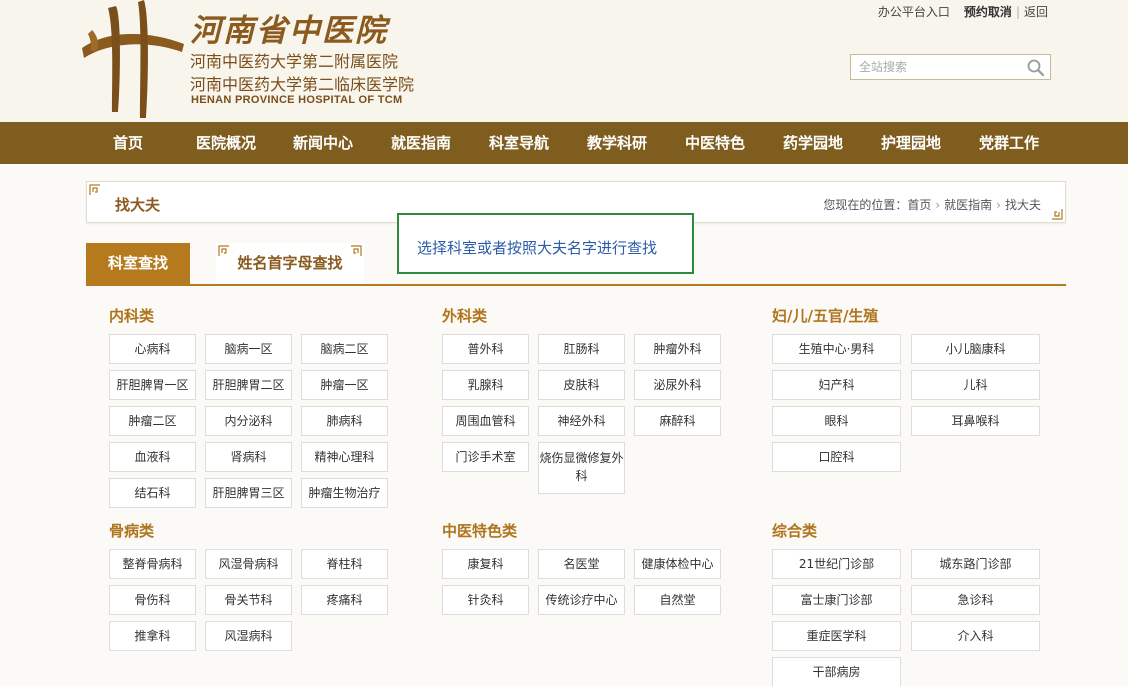  Describe the element at coordinates (836, 349) in the screenshot. I see `dept-button: 生殖中心·男科` at that location.